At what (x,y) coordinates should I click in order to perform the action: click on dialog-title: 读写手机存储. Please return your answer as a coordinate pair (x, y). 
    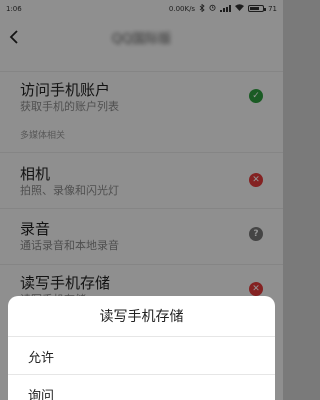
    Looking at the image, I should click on (141, 317).